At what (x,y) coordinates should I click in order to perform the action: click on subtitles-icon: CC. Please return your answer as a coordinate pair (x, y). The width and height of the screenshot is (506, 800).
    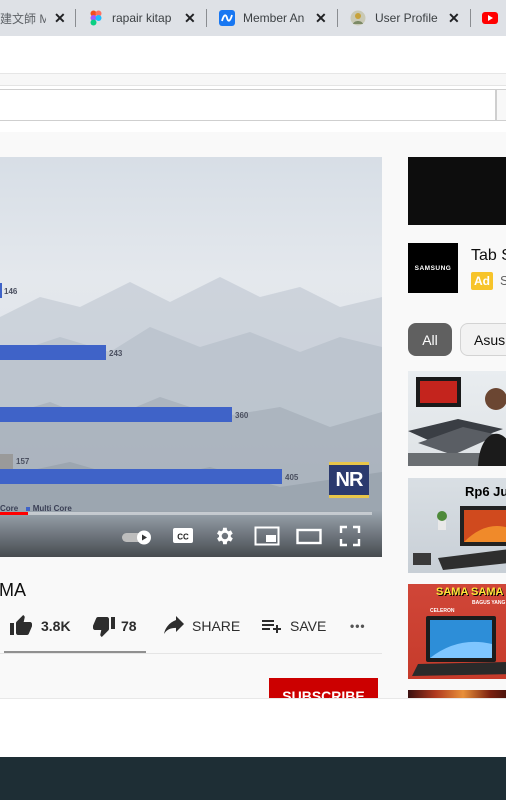
    Looking at the image, I should click on (183, 536).